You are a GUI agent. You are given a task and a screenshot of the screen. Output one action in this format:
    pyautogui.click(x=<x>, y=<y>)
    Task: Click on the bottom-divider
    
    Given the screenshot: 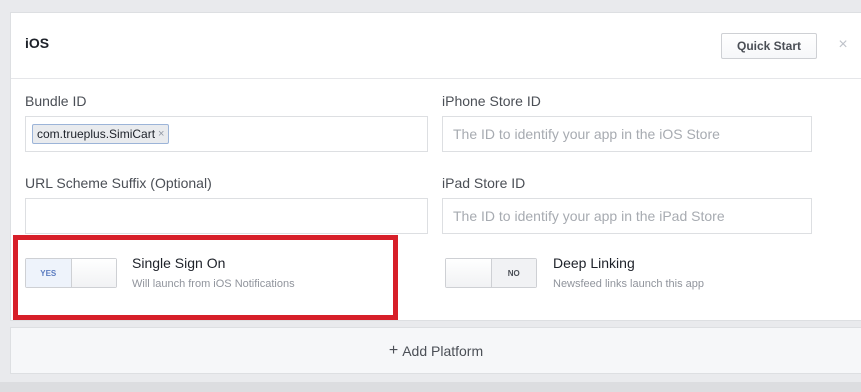 What is the action you would take?
    pyautogui.click(x=430, y=387)
    